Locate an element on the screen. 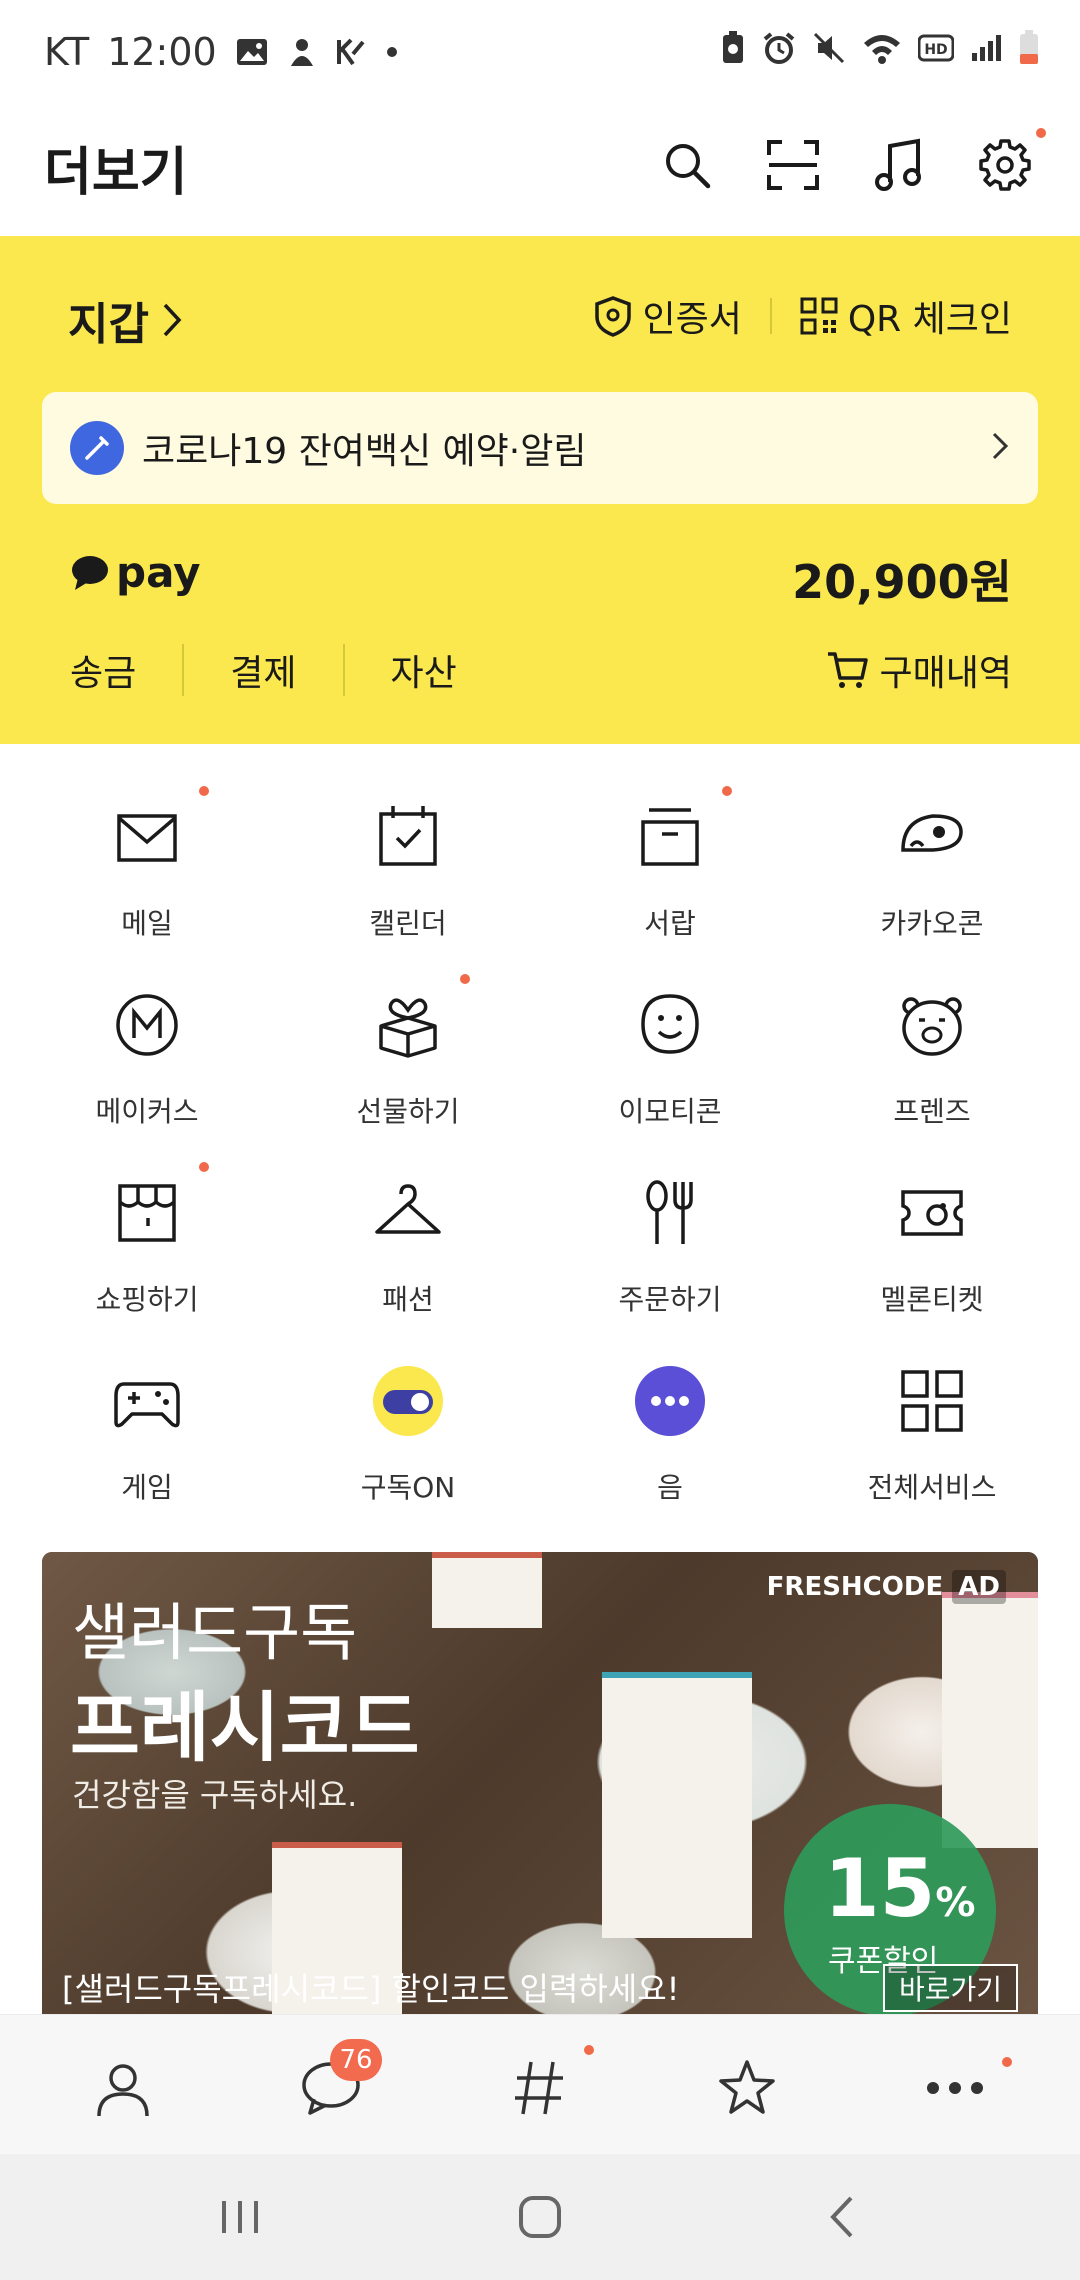  mute-icon is located at coordinates (829, 48).